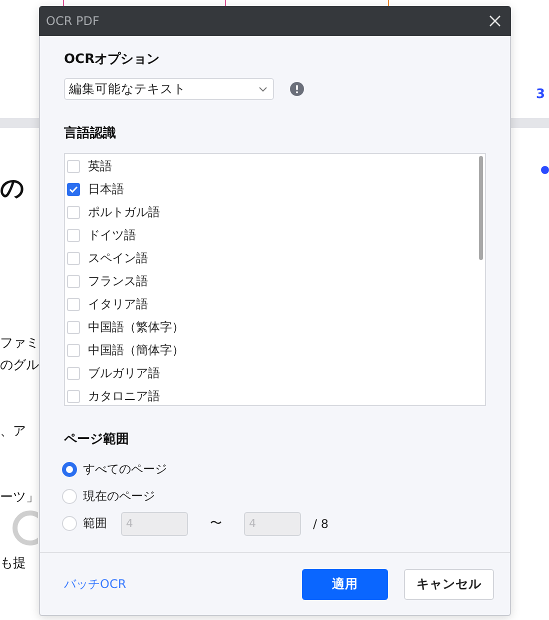 The image size is (549, 620). Describe the element at coordinates (13, 188) in the screenshot. I see `document-text: の` at that location.